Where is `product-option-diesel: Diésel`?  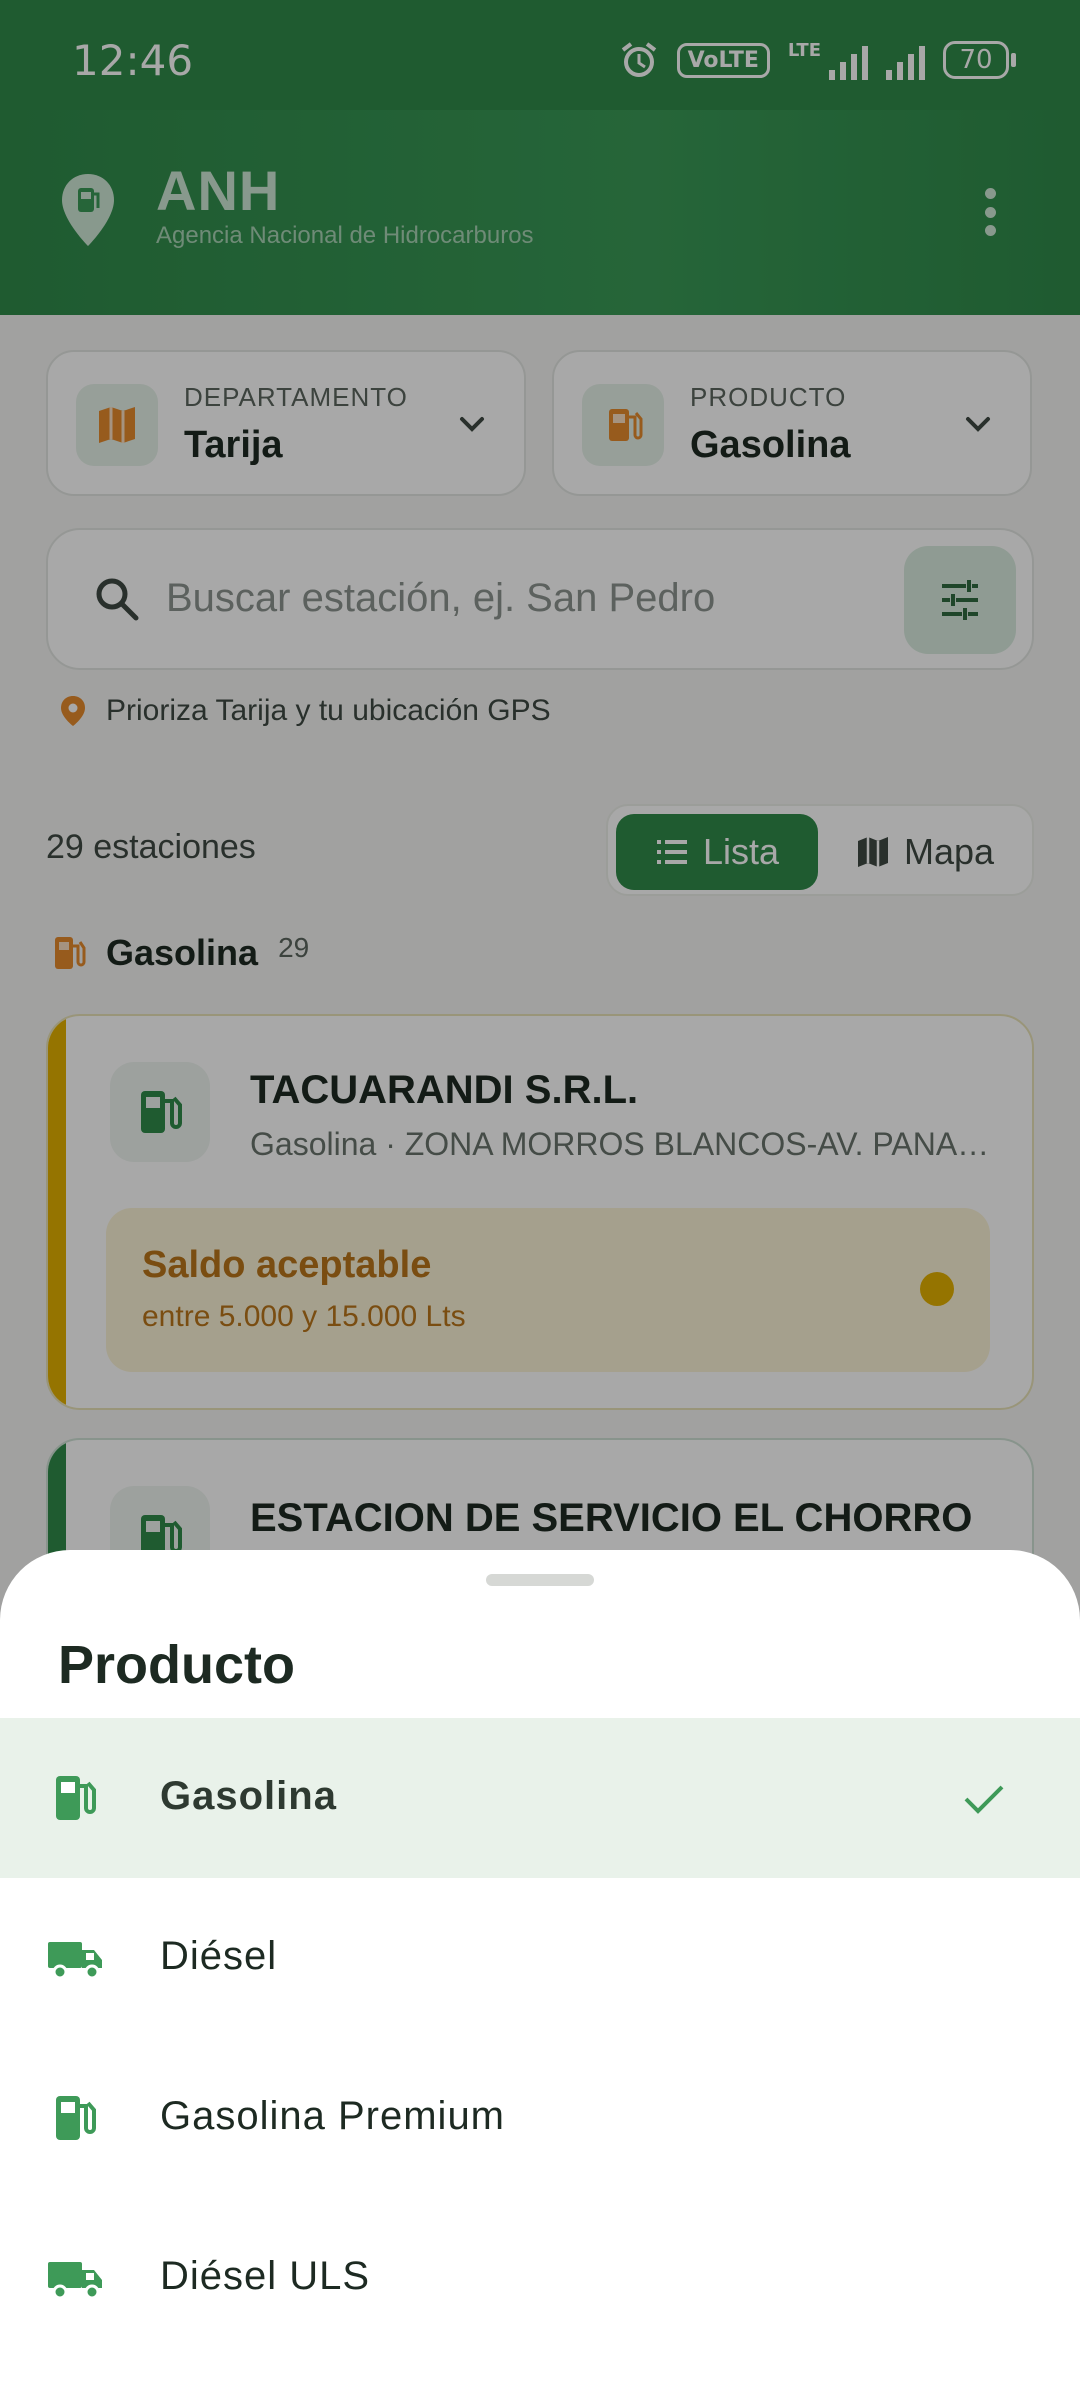
product-option-diesel: Diésel is located at coordinates (540, 1958).